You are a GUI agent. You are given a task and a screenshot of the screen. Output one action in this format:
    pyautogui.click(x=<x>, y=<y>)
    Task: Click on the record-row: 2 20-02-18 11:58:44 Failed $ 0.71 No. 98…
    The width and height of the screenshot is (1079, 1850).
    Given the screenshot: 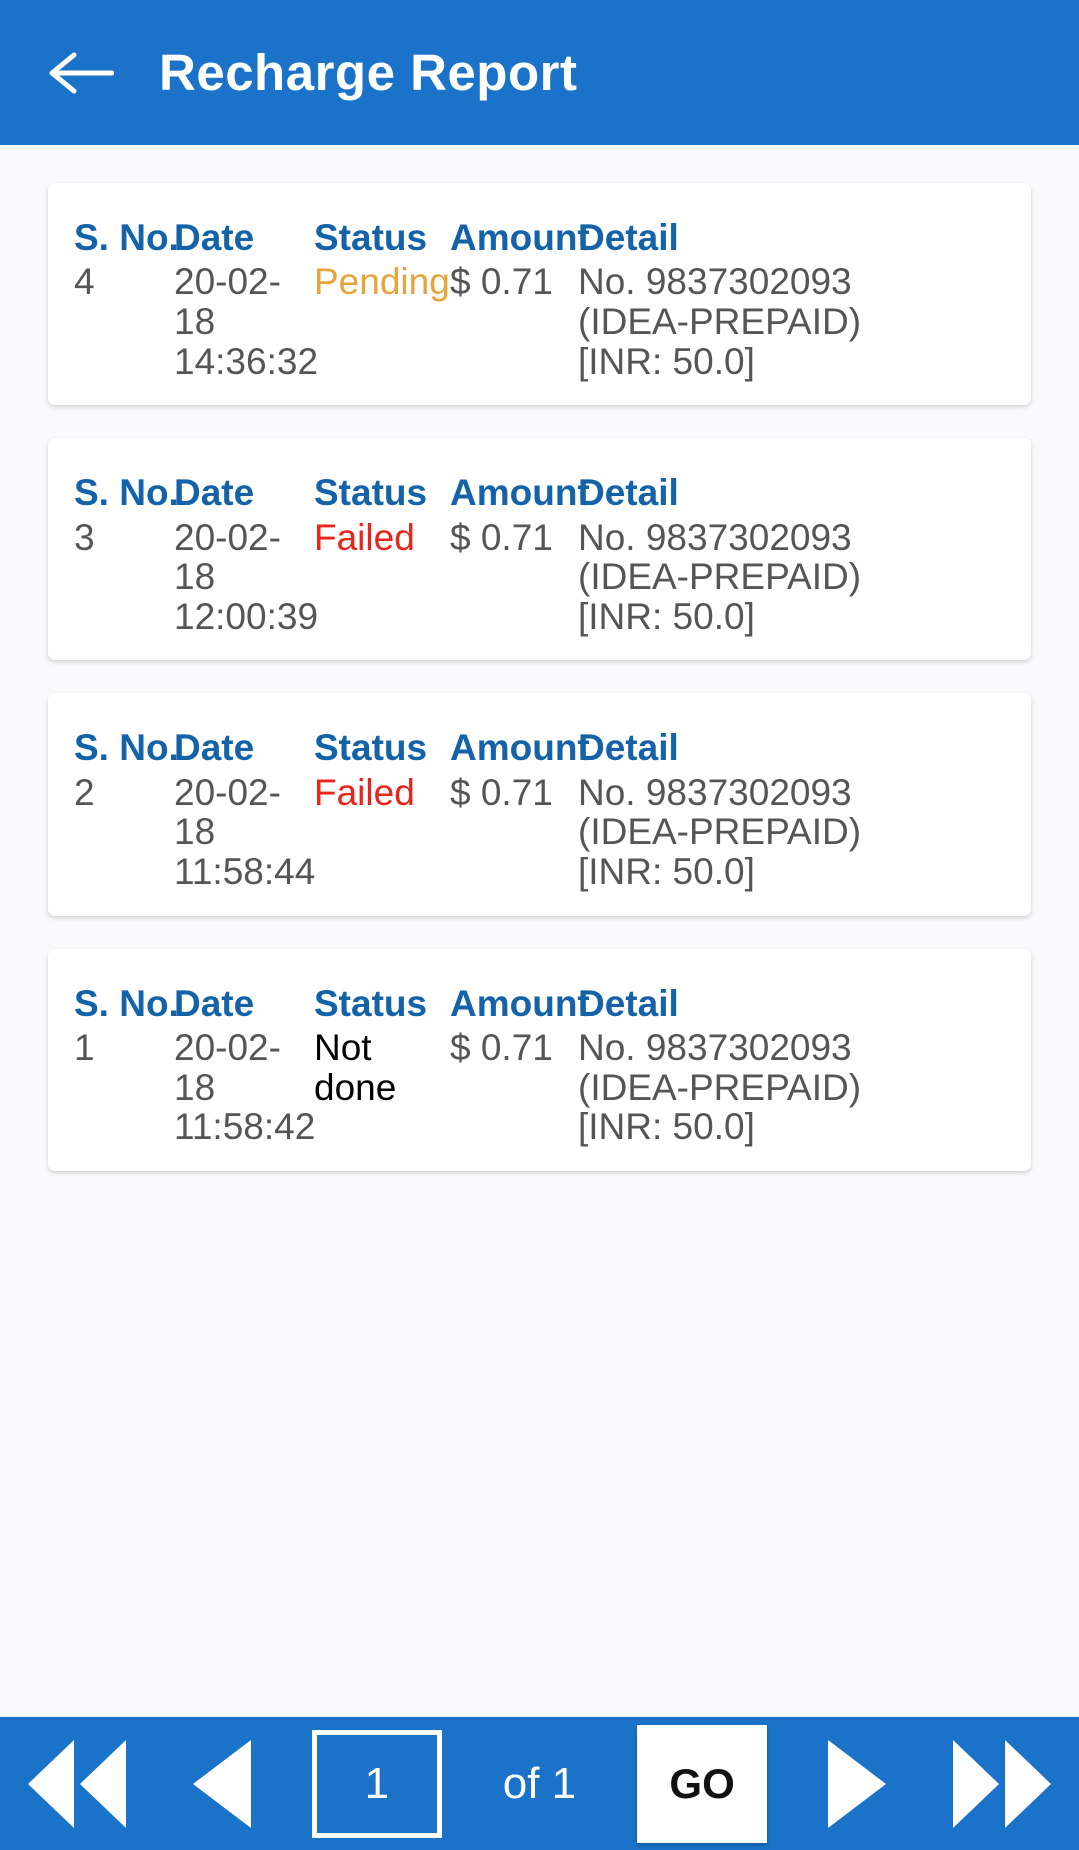 What is the action you would take?
    pyautogui.click(x=539, y=832)
    